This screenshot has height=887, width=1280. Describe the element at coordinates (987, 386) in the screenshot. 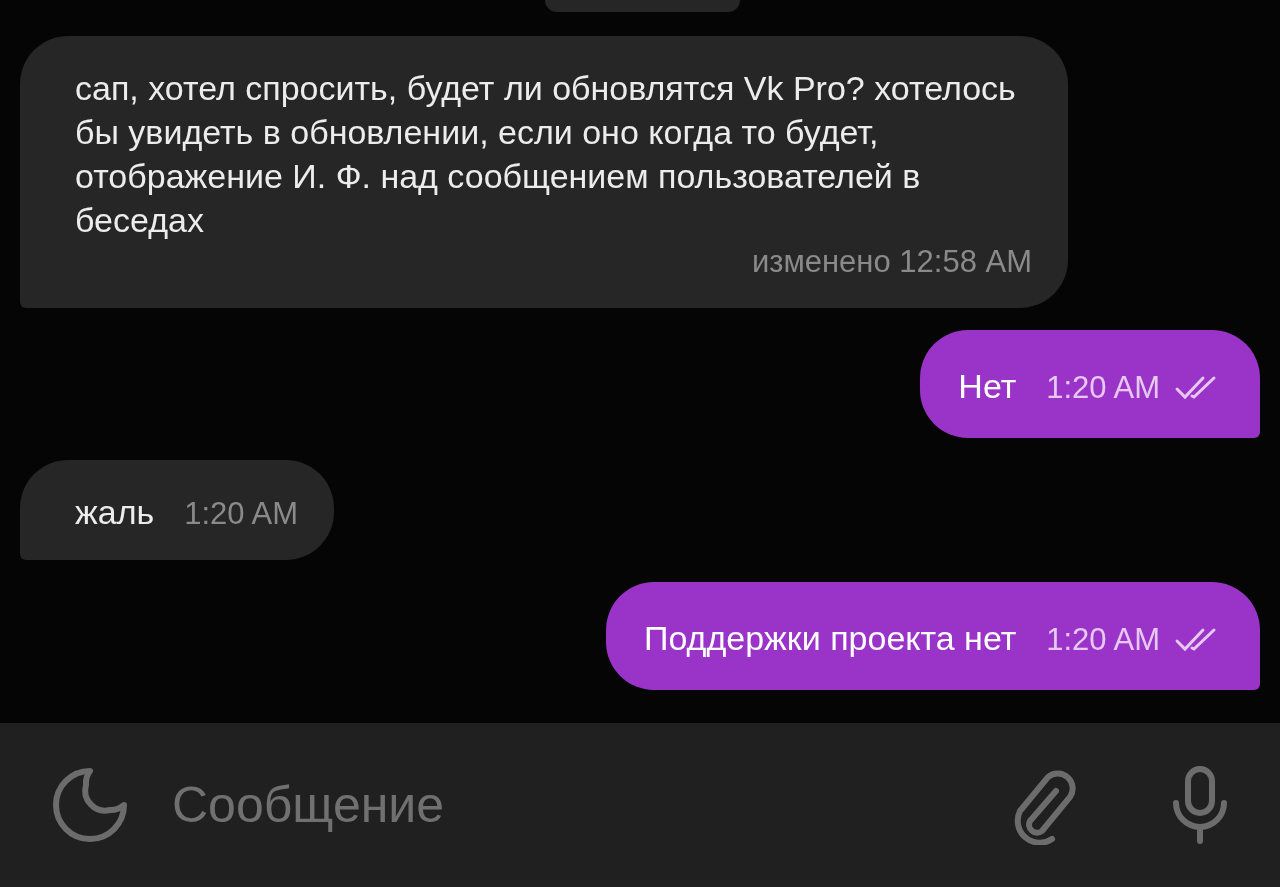

I see `message-text: Нет` at that location.